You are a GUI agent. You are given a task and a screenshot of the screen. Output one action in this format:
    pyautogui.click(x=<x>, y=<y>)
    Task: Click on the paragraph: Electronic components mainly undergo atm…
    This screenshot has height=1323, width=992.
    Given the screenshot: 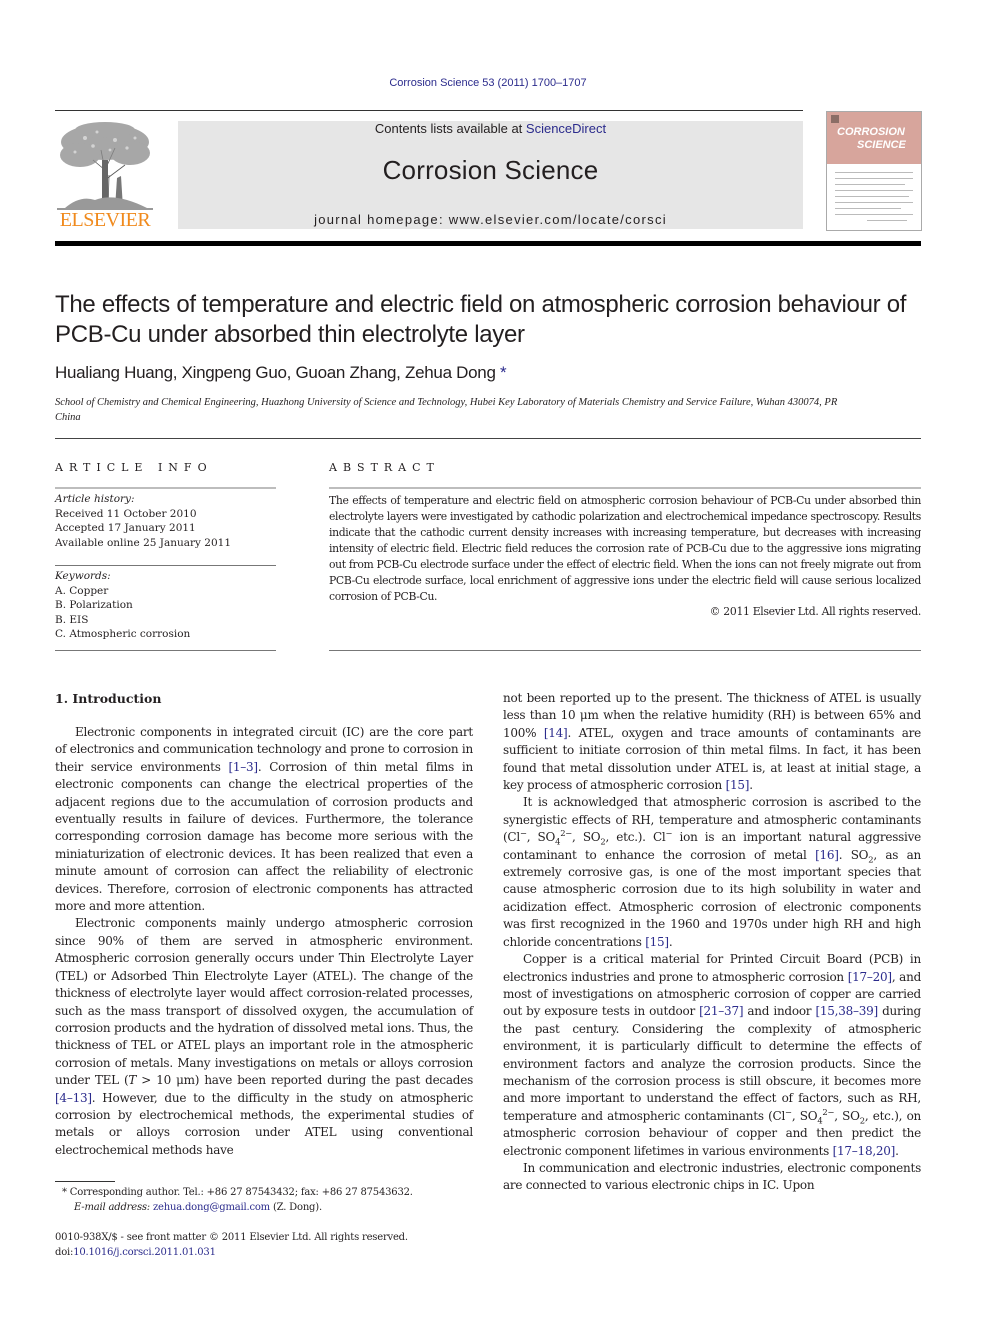 What is the action you would take?
    pyautogui.click(x=264, y=1037)
    